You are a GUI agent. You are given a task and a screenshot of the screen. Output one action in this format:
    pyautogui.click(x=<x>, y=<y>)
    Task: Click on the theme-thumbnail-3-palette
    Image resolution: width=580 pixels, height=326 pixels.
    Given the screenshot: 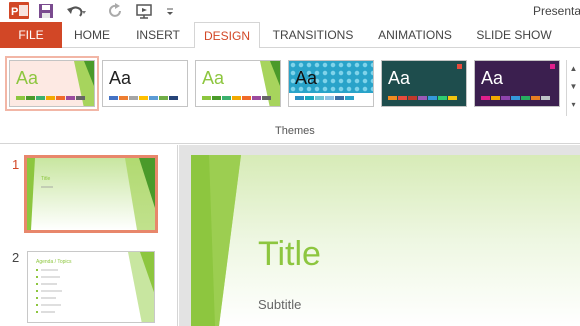 What is the action you would take?
    pyautogui.click(x=237, y=98)
    